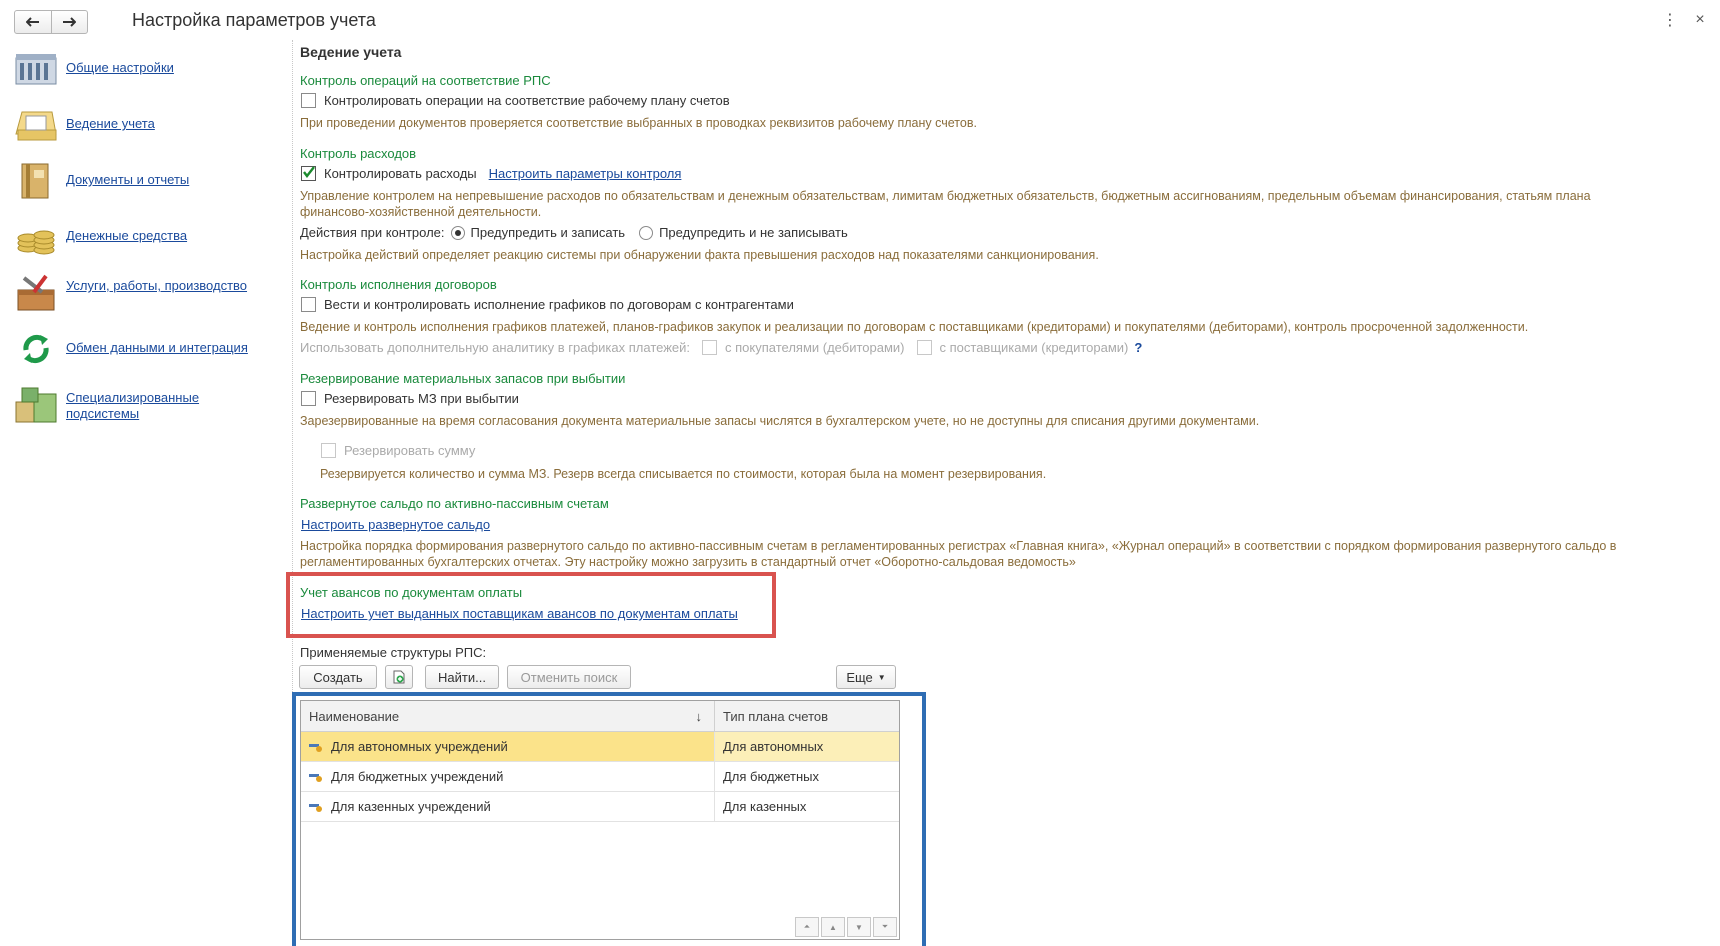 Image resolution: width=1720 pixels, height=946 pixels. Describe the element at coordinates (166, 124) in the screenshot. I see `sidebar-item-label: Ведение учета` at that location.